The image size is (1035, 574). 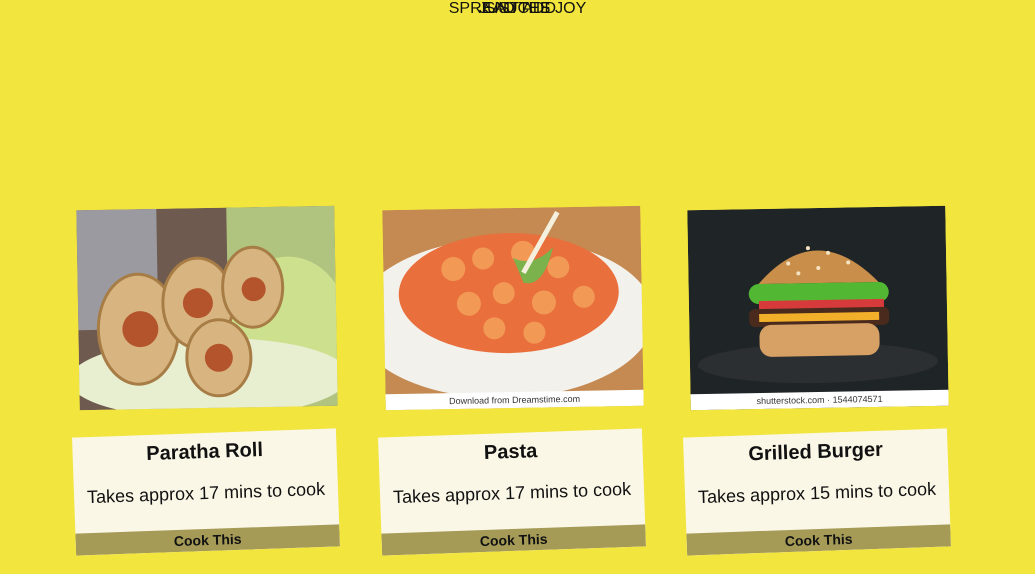 I want to click on hero-subtitle: SPREAD THE JOY, so click(x=517, y=8).